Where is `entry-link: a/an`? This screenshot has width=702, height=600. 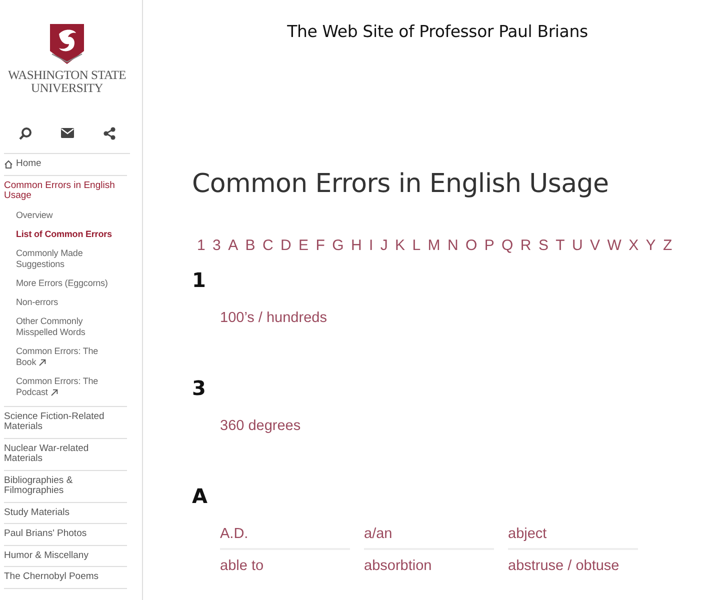 entry-link: a/an is located at coordinates (429, 536).